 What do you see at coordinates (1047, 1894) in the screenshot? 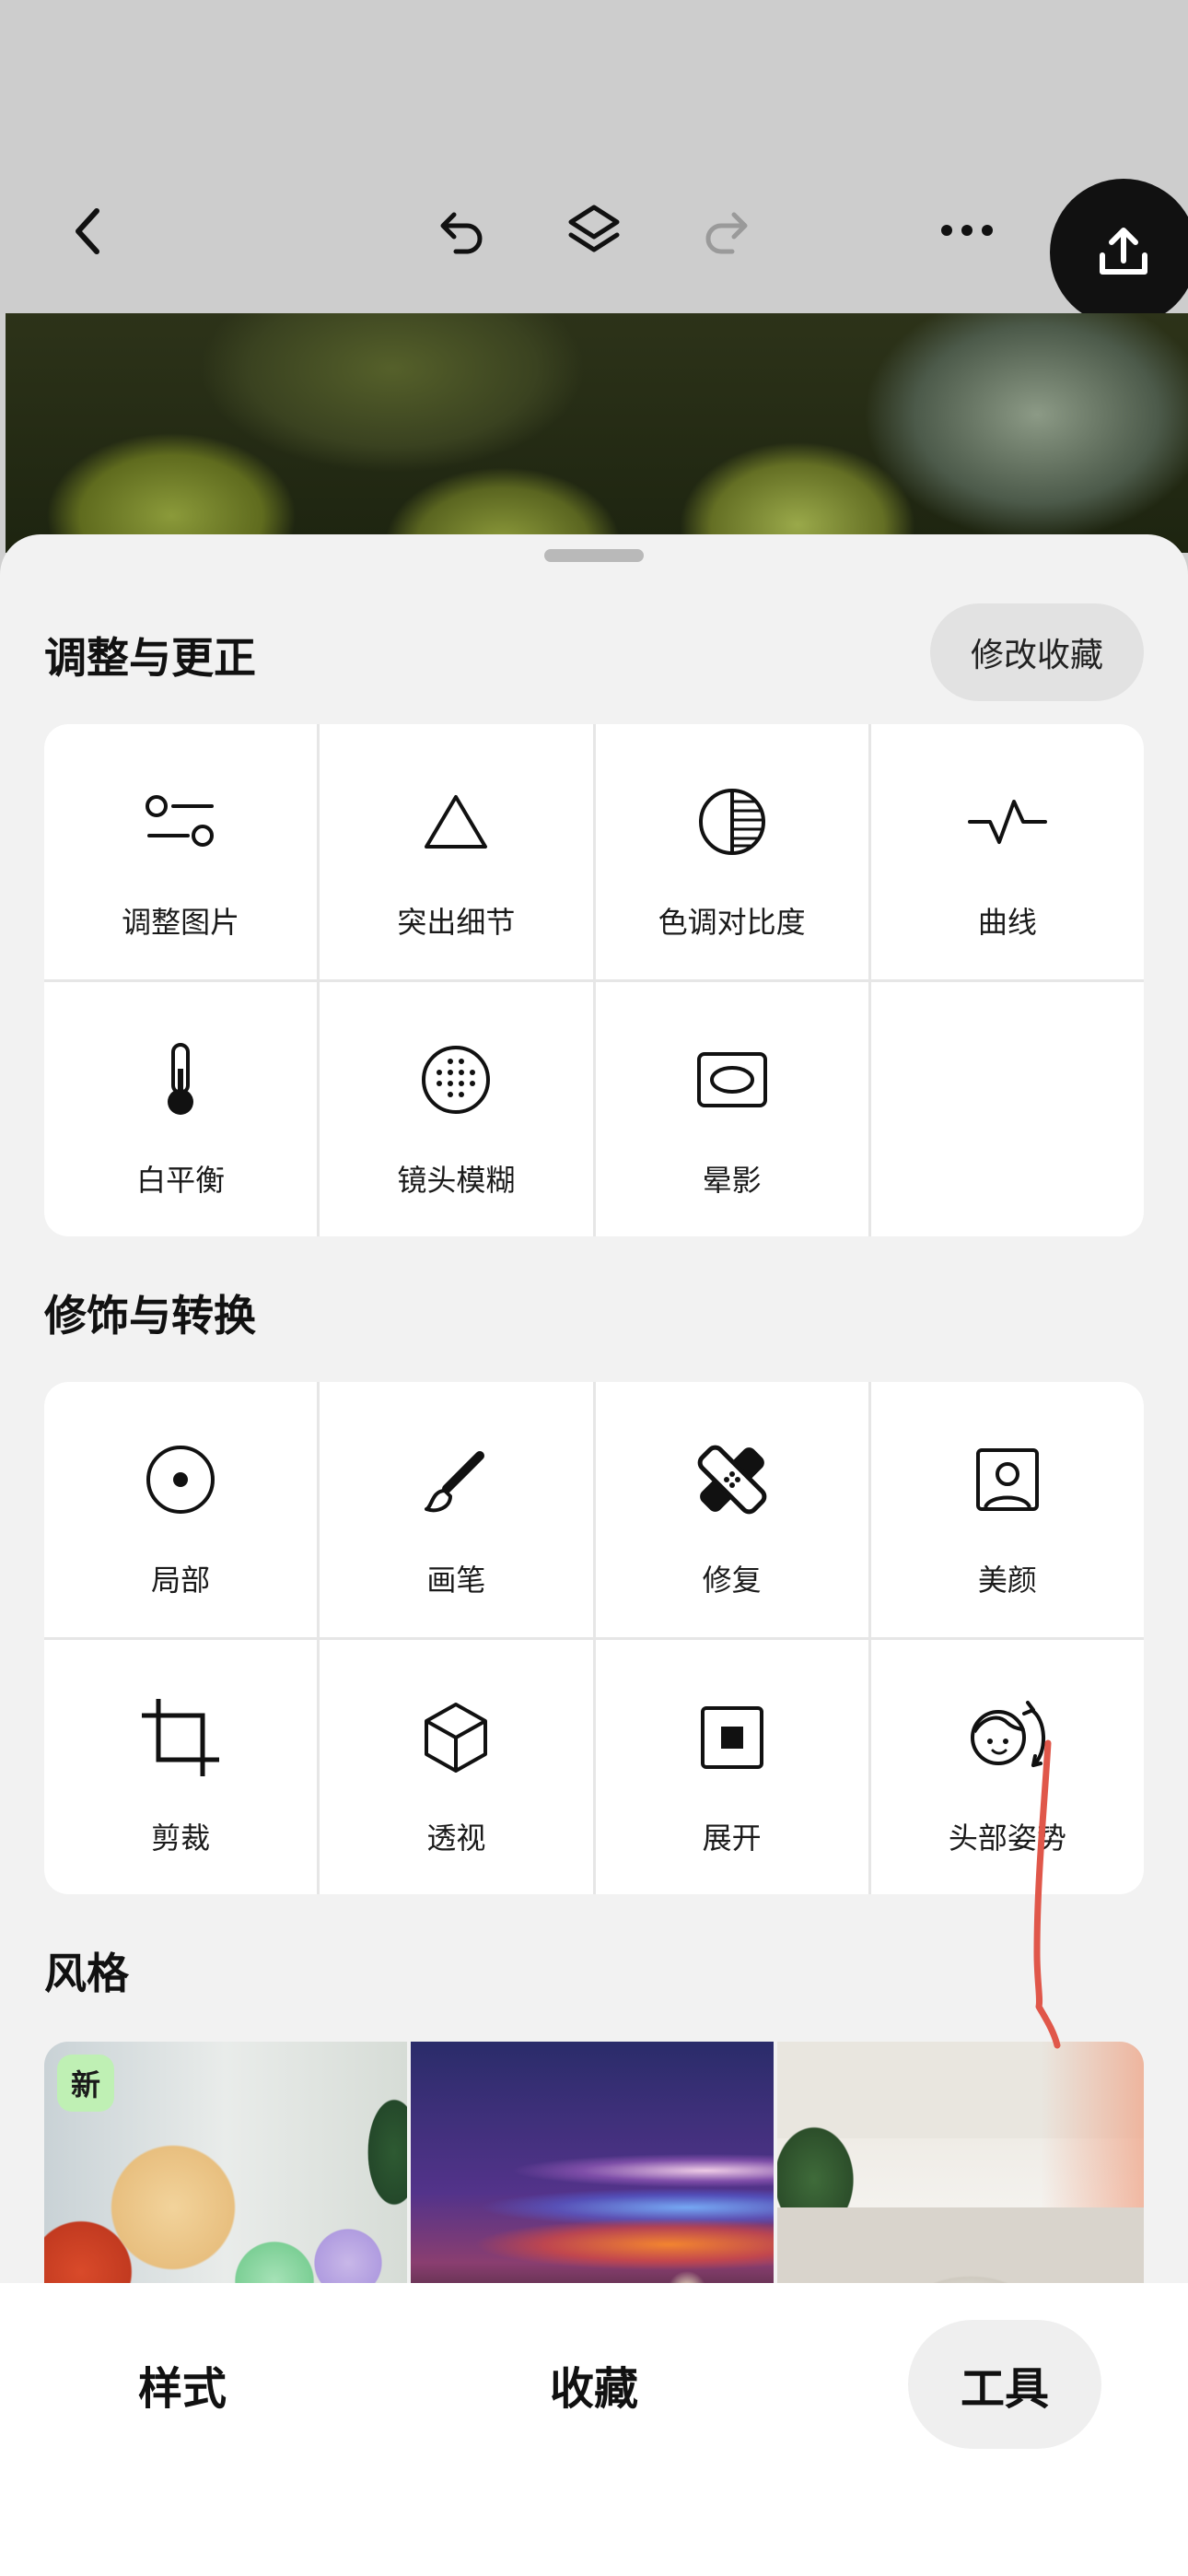
I see `annotation-stroke` at bounding box center [1047, 1894].